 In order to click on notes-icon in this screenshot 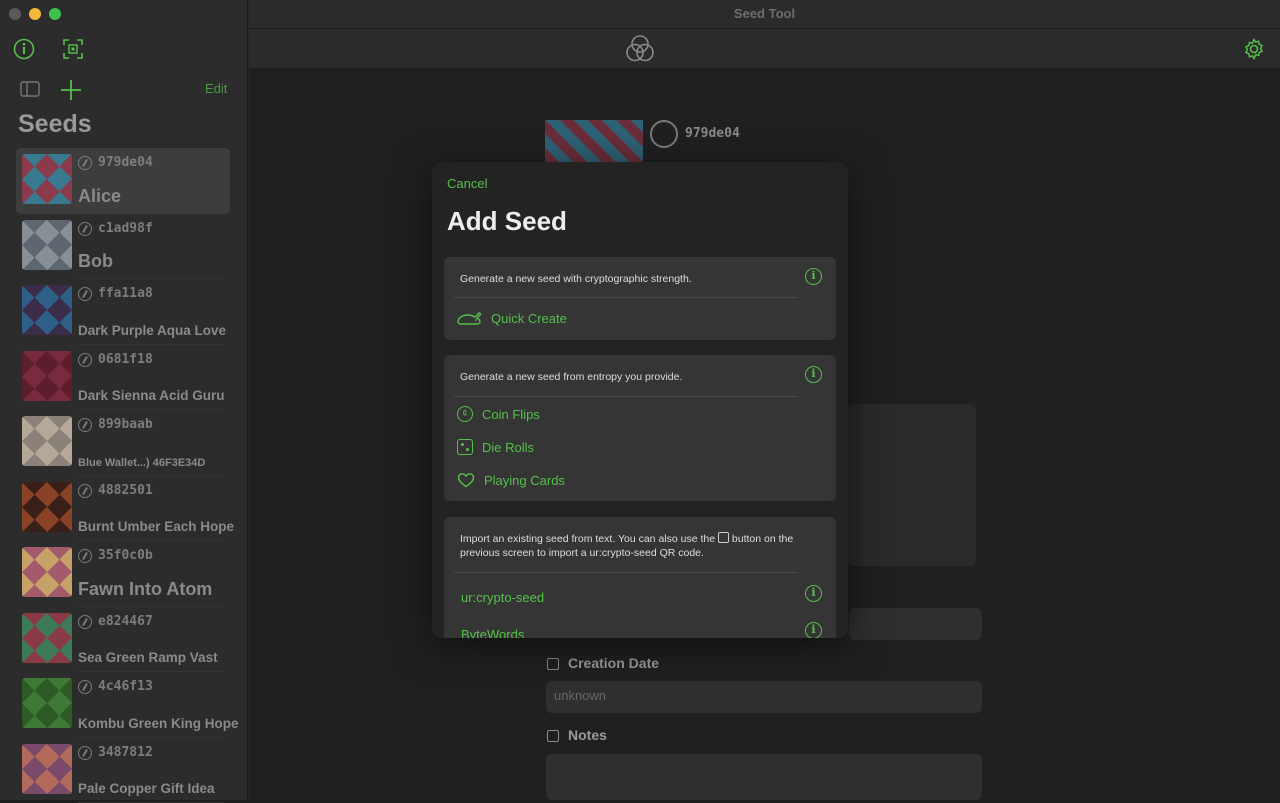, I will do `click(553, 736)`.